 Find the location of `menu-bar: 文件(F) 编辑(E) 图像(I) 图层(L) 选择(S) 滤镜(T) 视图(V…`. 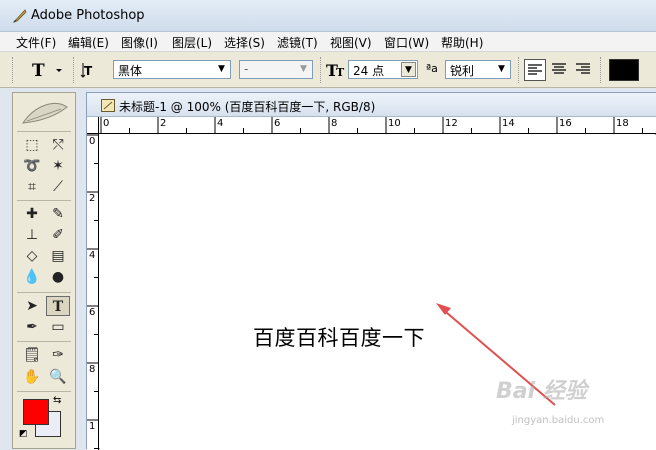

menu-bar: 文件(F) 编辑(E) 图像(I) 图层(L) 选择(S) 滤镜(T) 视图(V… is located at coordinates (328, 42).